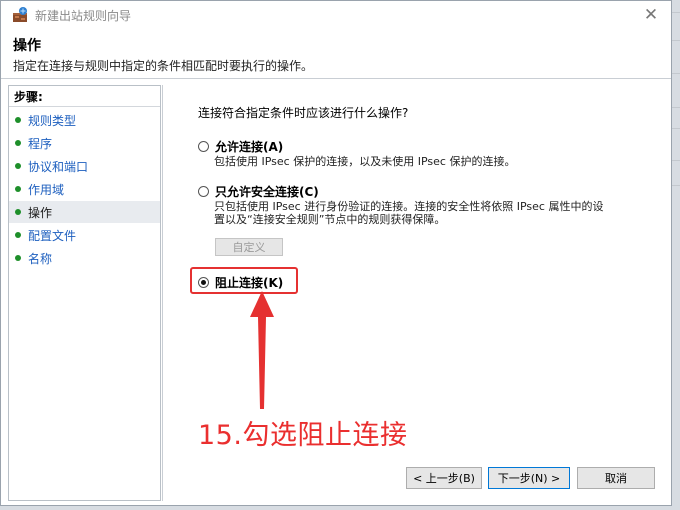  Describe the element at coordinates (444, 478) in the screenshot. I see `back-button: < 上一步(B)` at that location.